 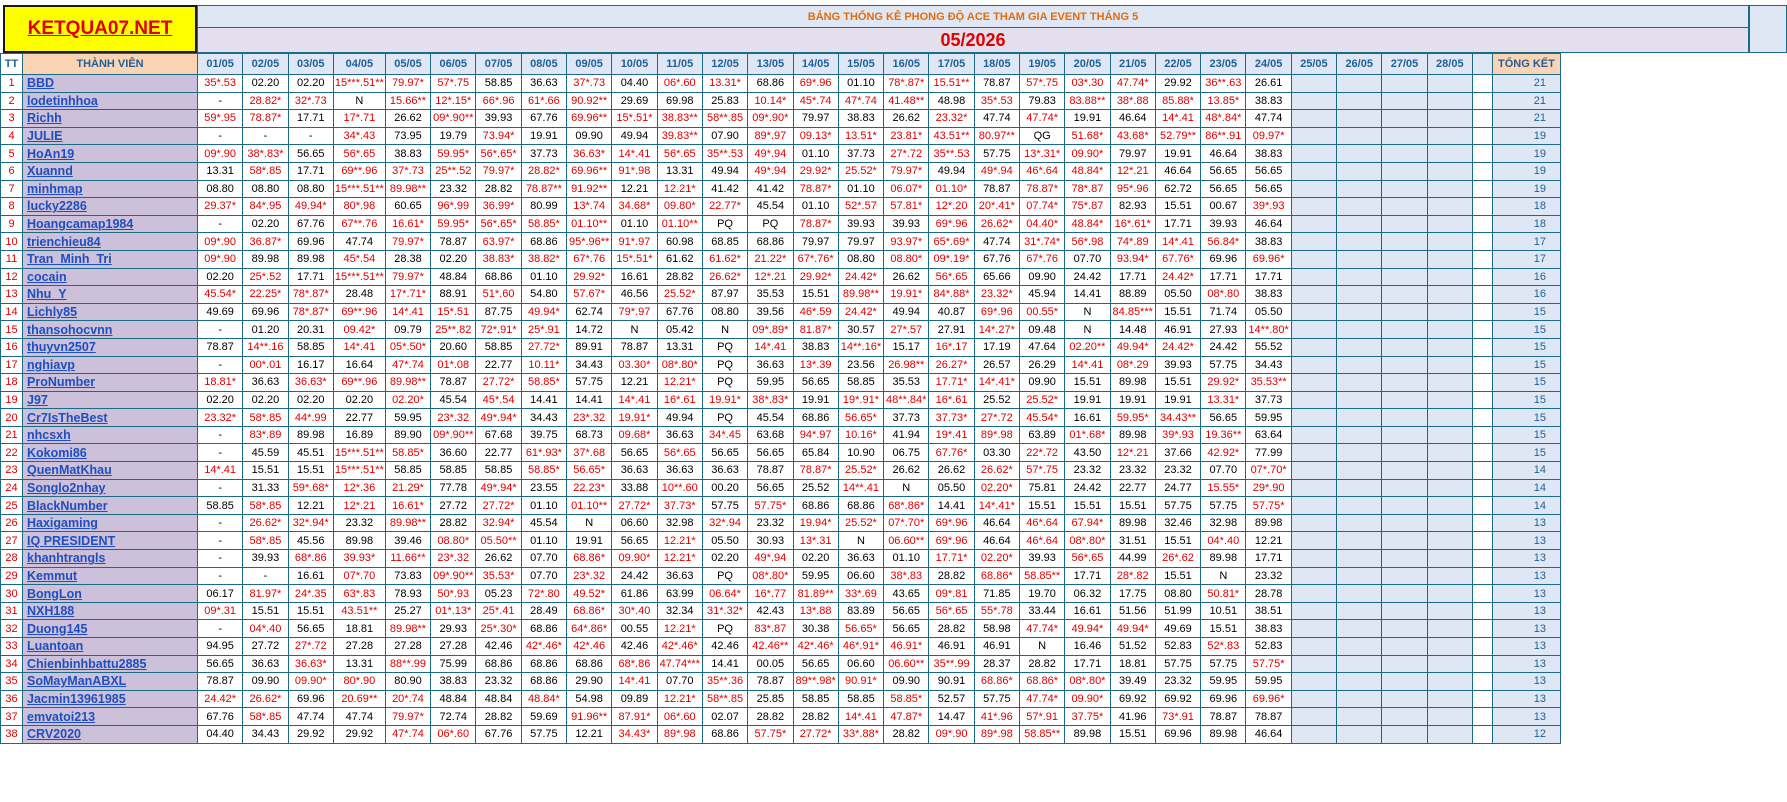 I want to click on day-result-cell: 29.92*, so click(x=1223, y=382).